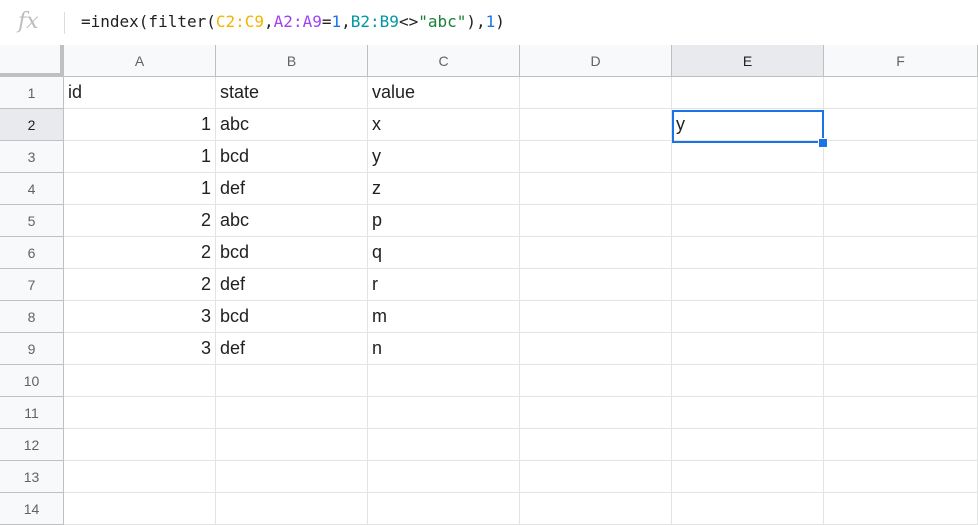 This screenshot has width=978, height=525. Describe the element at coordinates (444, 93) in the screenshot. I see `cell-c1: value` at that location.